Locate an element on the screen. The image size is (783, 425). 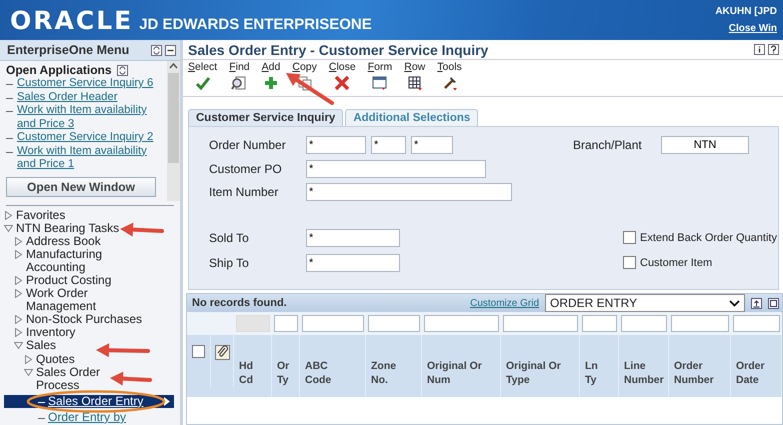
checkbox-label: Extend Back Order Quantity is located at coordinates (708, 238).